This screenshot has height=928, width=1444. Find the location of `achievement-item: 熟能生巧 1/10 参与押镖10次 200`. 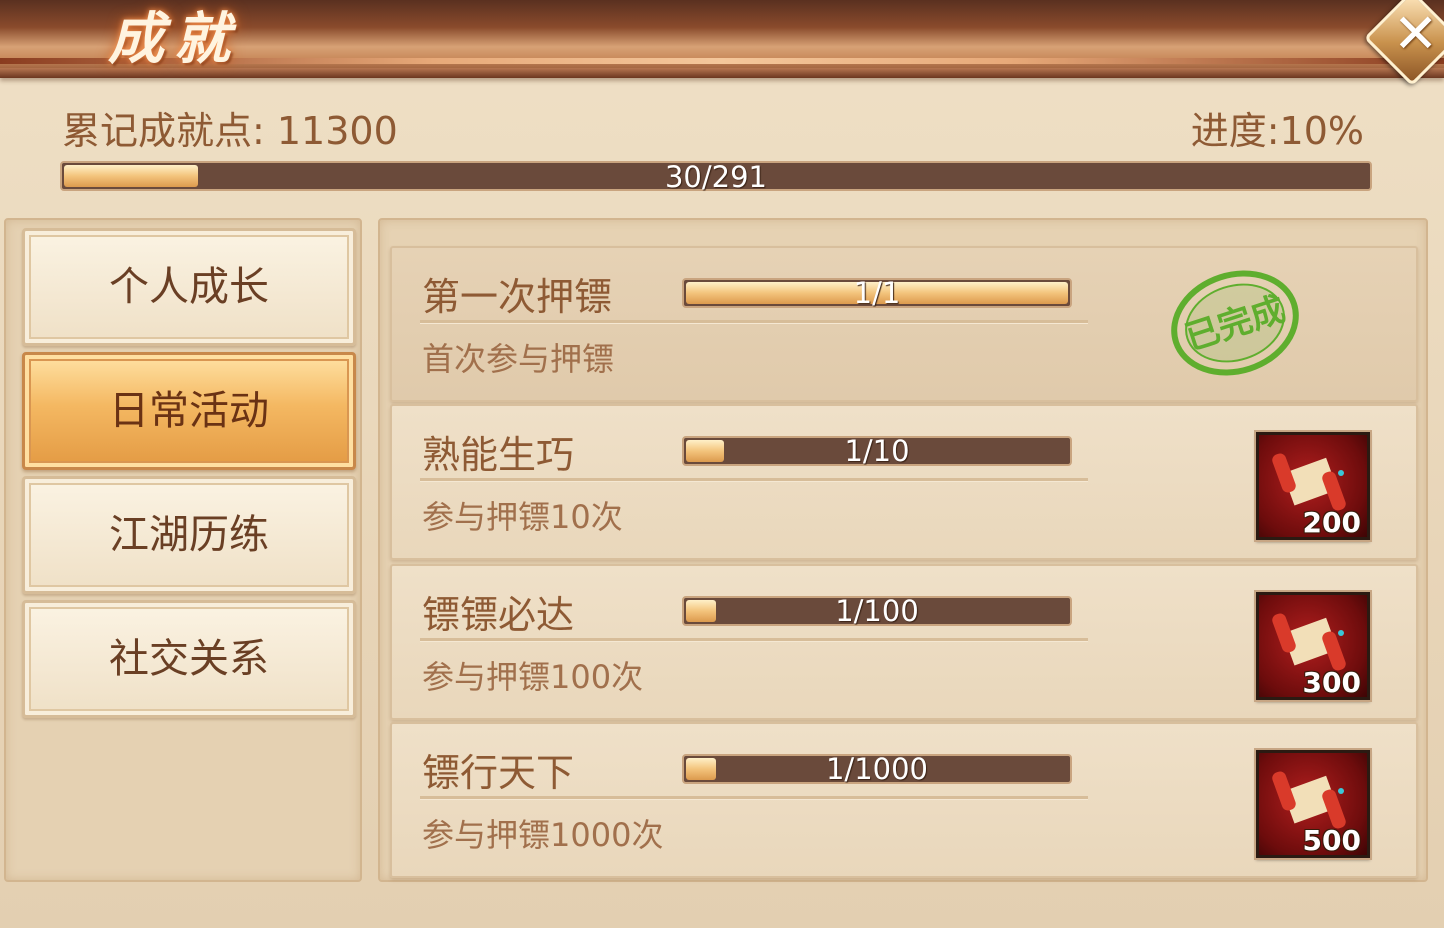

achievement-item: 熟能生巧 1/10 参与押镖10次 200 is located at coordinates (904, 482).